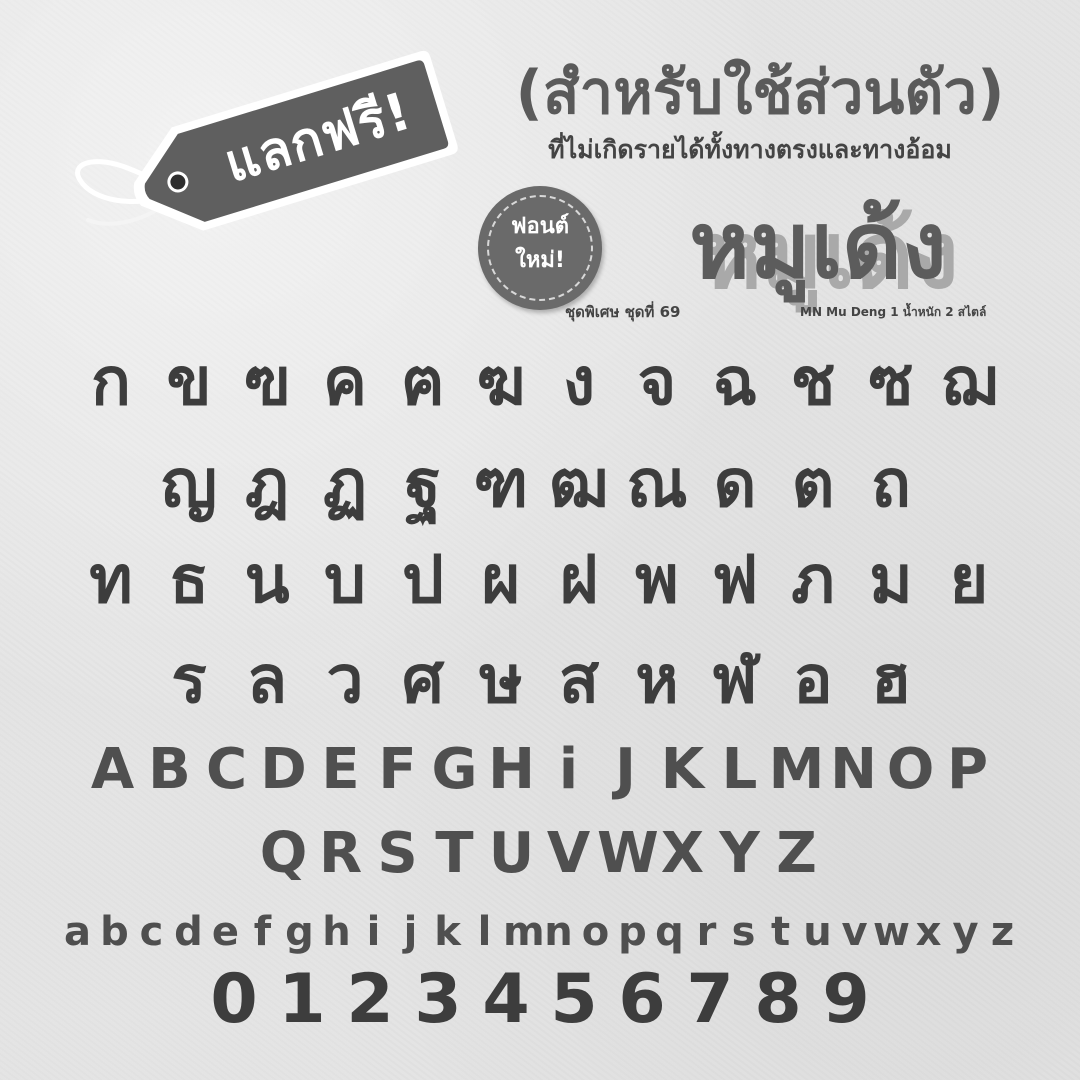 The height and width of the screenshot is (1080, 1080). I want to click on glyph: ฬ, so click(735, 679).